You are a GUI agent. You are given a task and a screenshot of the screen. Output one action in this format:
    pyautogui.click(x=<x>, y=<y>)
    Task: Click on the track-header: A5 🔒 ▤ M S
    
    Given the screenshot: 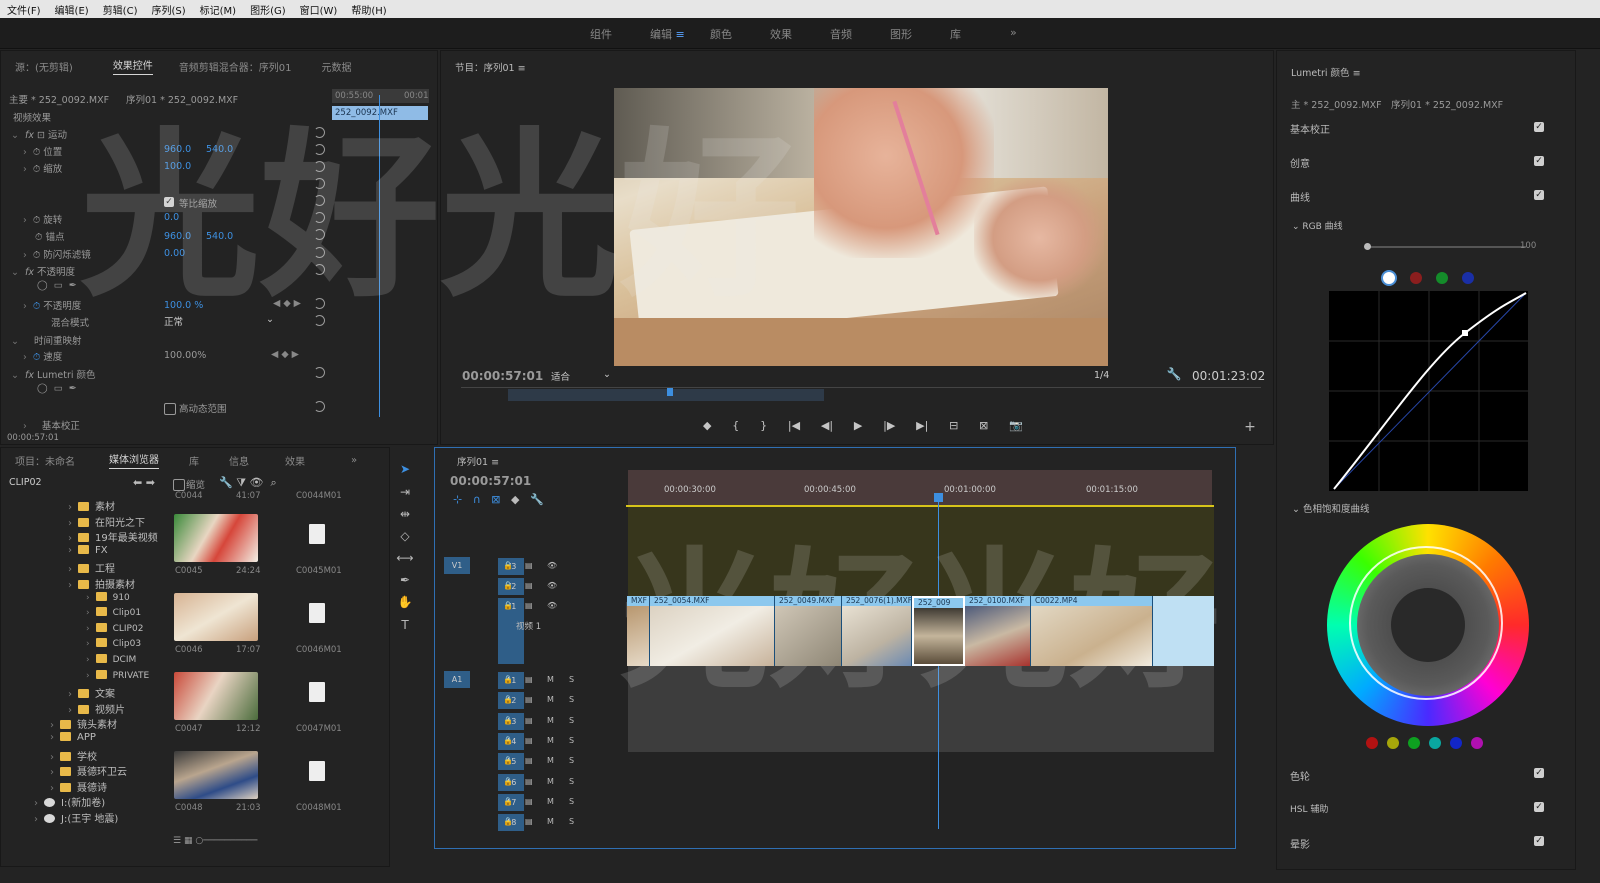 What is the action you would take?
    pyautogui.click(x=535, y=762)
    